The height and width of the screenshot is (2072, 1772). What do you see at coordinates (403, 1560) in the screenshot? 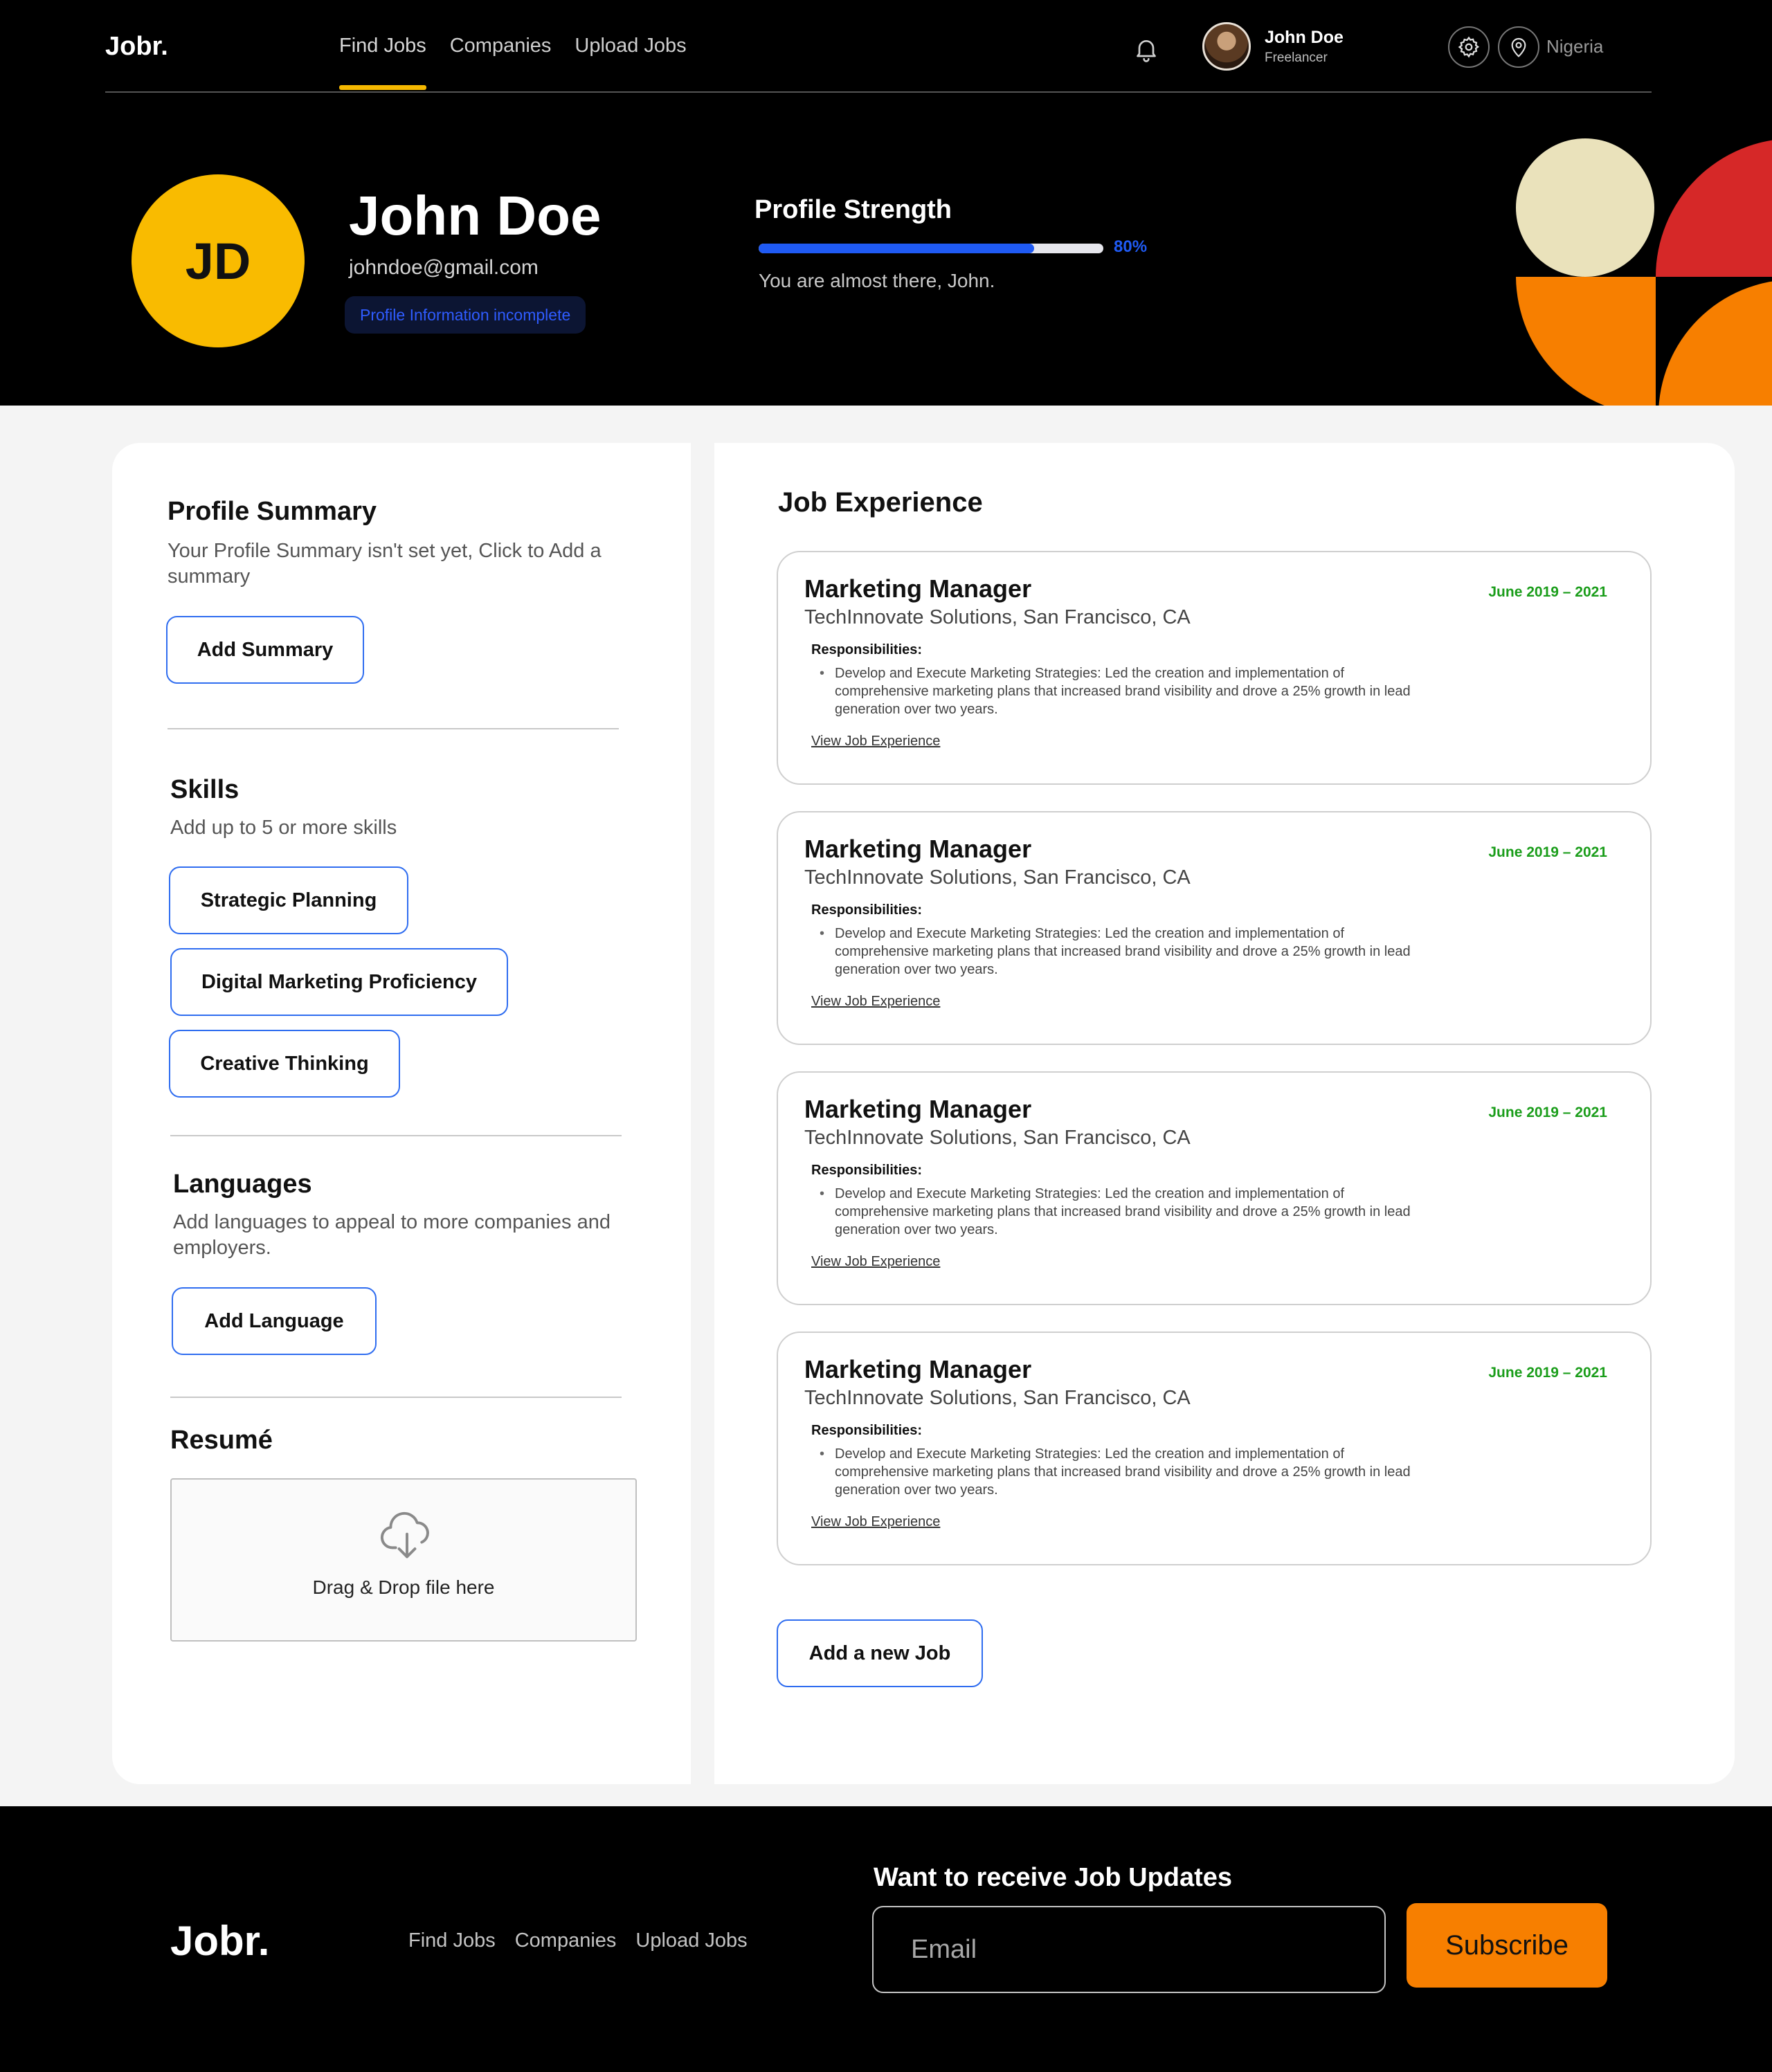
I see `resume-dropzone: Drag & Drop file here` at bounding box center [403, 1560].